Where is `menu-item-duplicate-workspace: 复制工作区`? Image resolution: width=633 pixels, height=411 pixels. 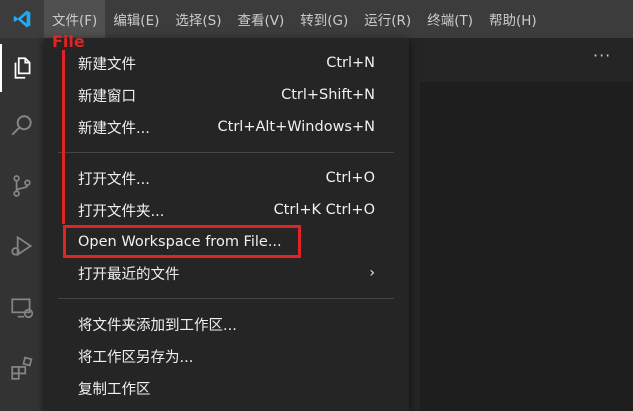
menu-item-duplicate-workspace: 复制工作区 is located at coordinates (226, 388).